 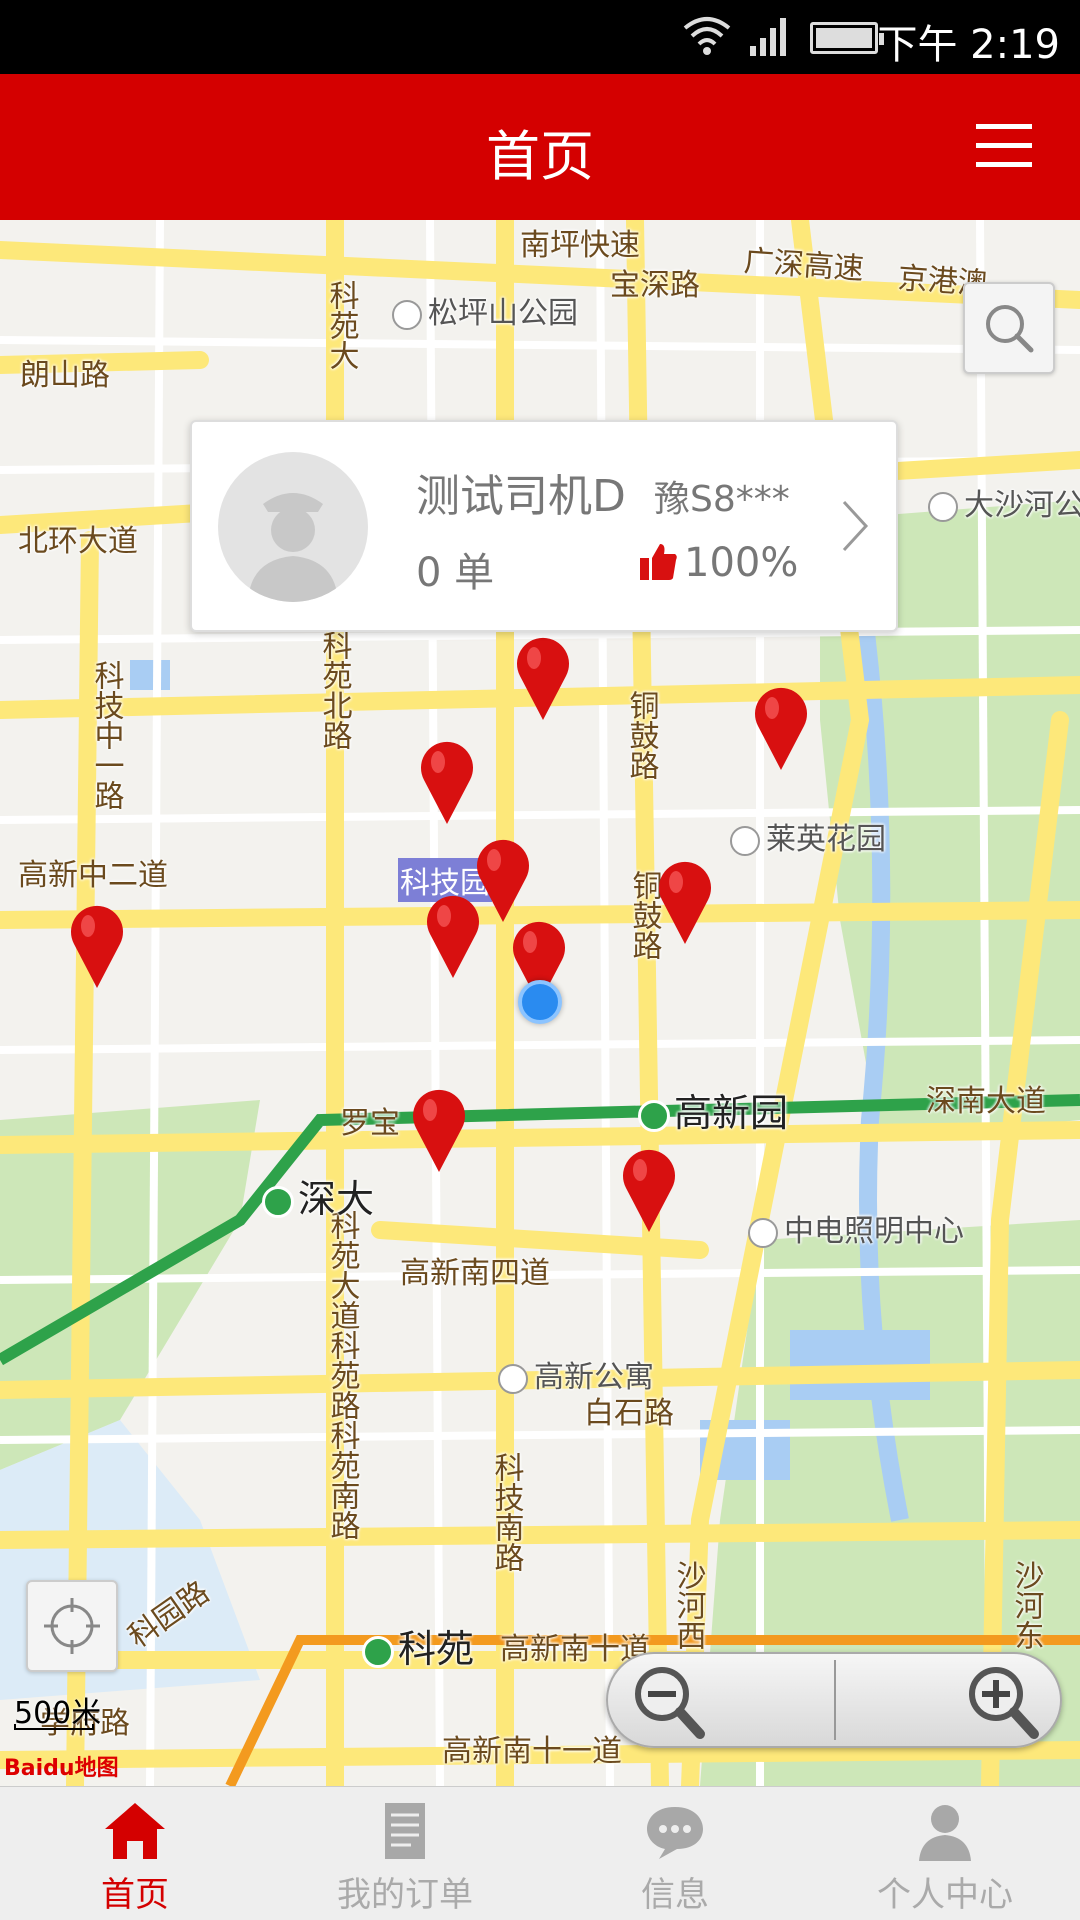 What do you see at coordinates (986, 1101) in the screenshot?
I see `road-label: 深南大道` at bounding box center [986, 1101].